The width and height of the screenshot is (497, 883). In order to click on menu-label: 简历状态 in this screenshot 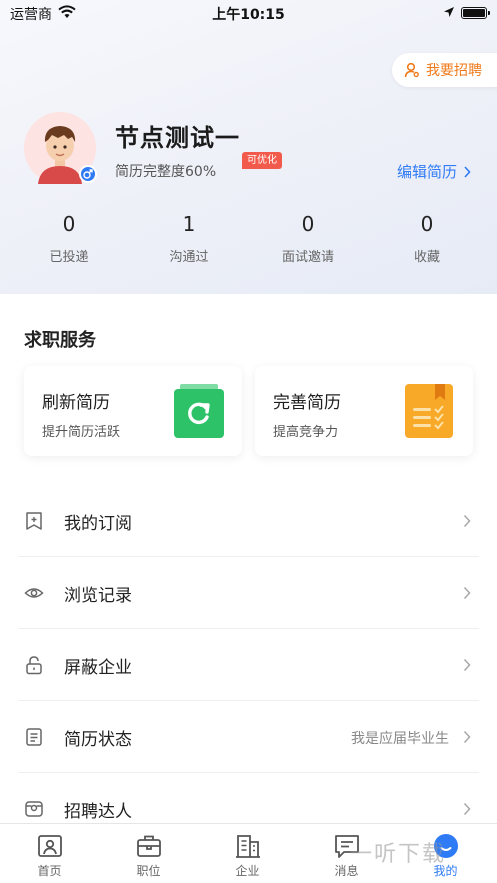, I will do `click(98, 740)`.